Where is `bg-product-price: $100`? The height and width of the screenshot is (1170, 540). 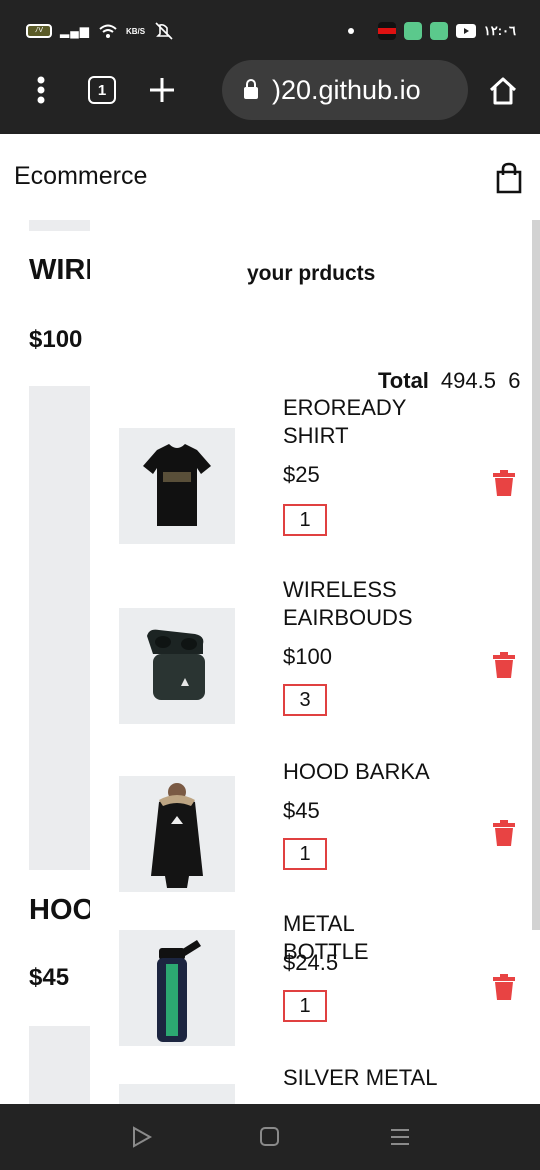
bg-product-price: $100 is located at coordinates (56, 339).